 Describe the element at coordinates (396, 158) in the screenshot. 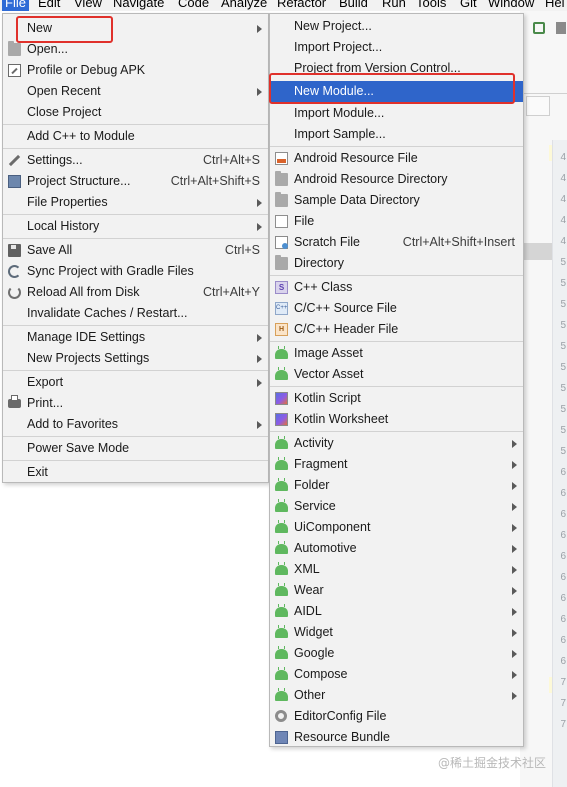

I see `android-resource-file-item: Android Resource File` at that location.